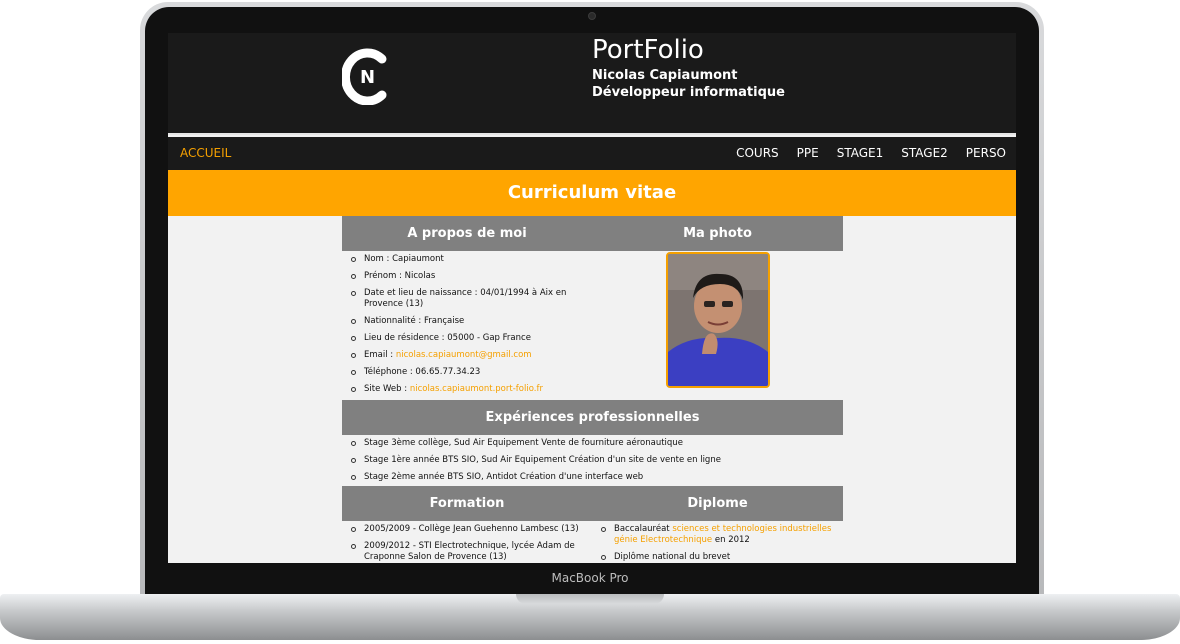  What do you see at coordinates (592, 153) in the screenshot?
I see `main-navigation: ACCUEIL COURS PPE STAGE1 STAGE2 PERSO` at bounding box center [592, 153].